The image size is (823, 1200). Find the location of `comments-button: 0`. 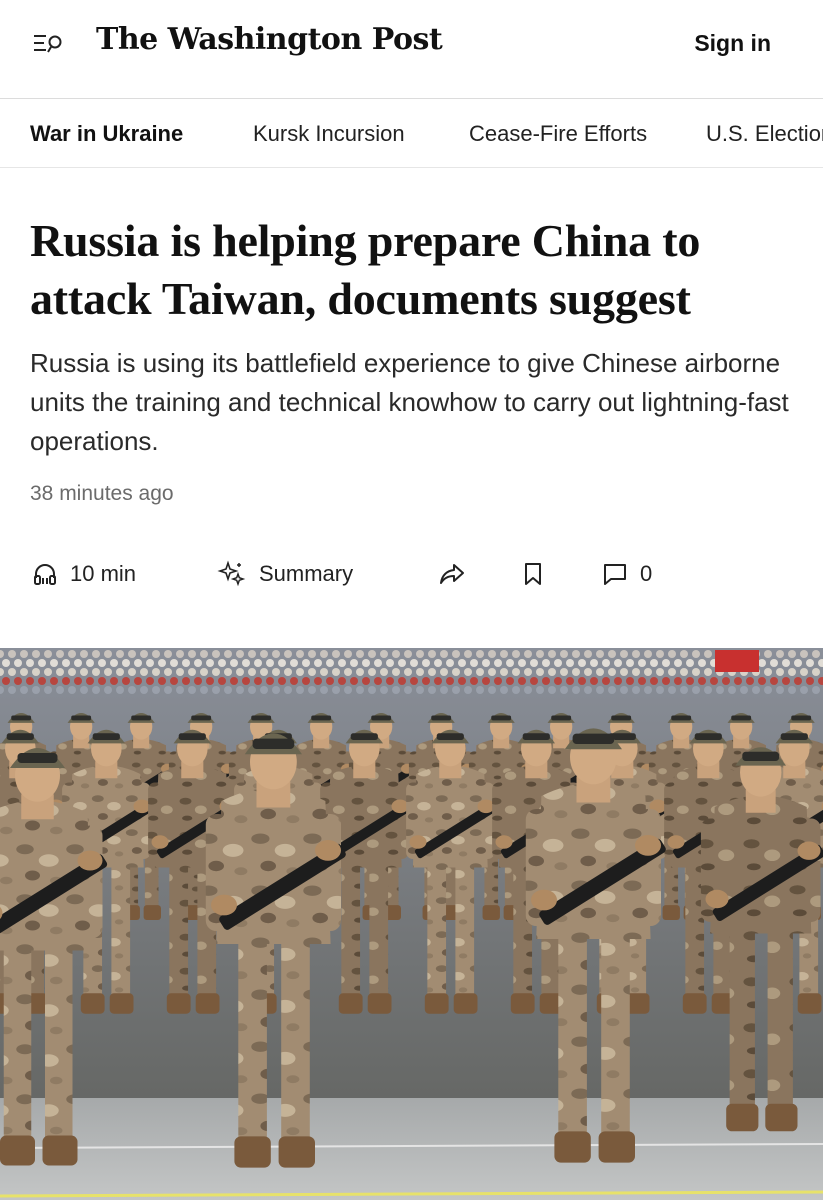

comments-button: 0 is located at coordinates (627, 574).